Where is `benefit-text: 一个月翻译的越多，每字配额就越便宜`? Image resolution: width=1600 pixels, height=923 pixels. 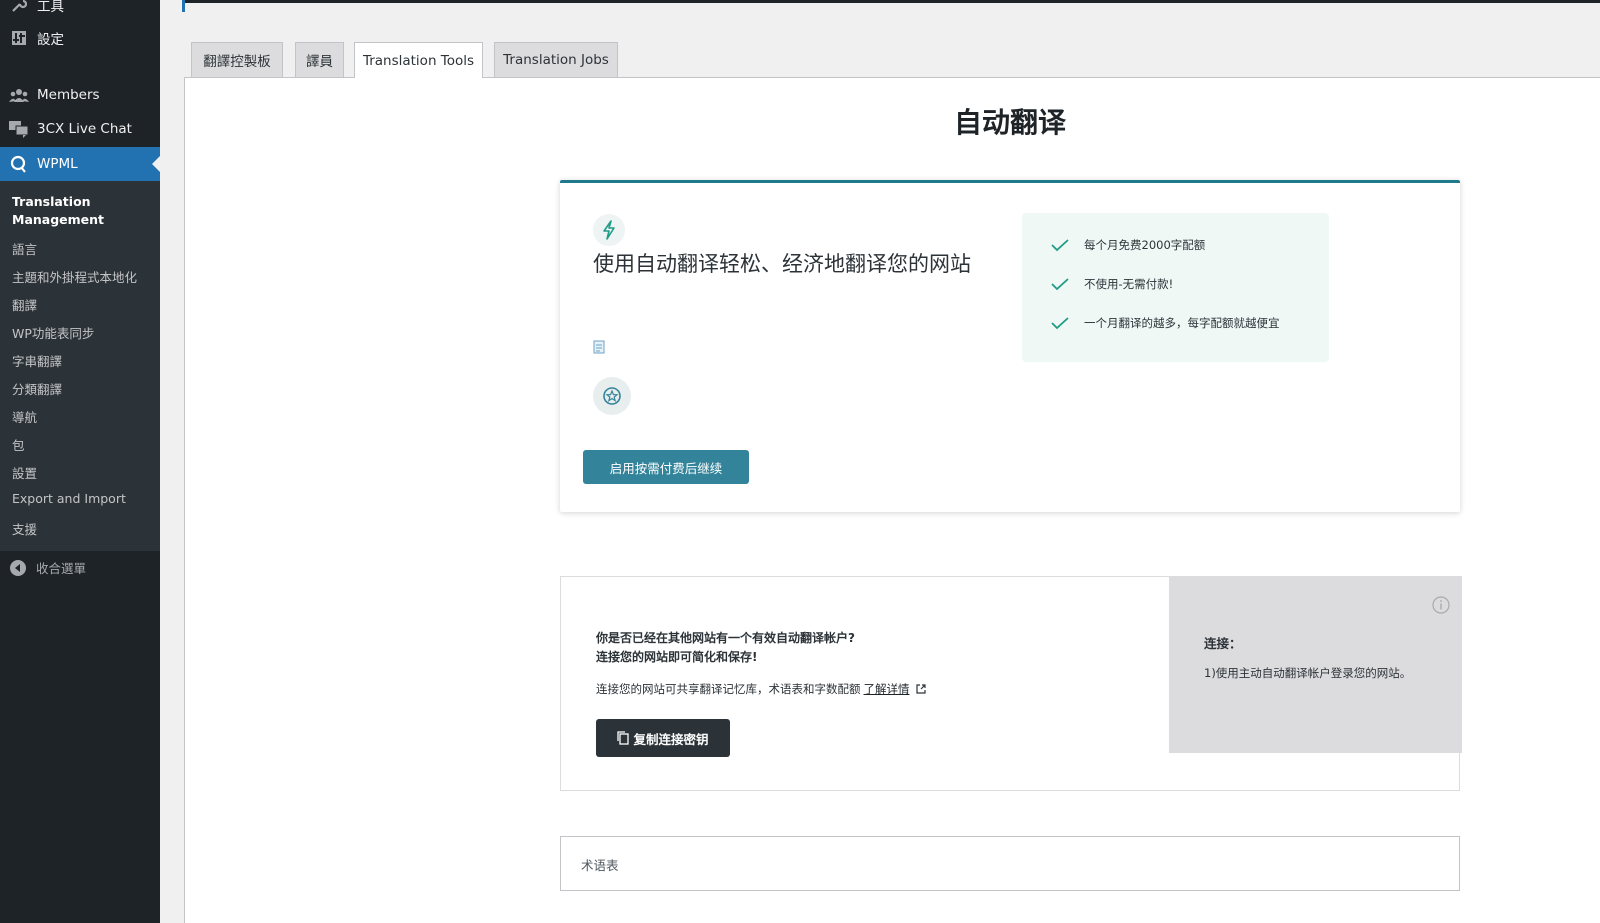
benefit-text: 一个月翻译的越多，每字配额就越便宜 is located at coordinates (1182, 323).